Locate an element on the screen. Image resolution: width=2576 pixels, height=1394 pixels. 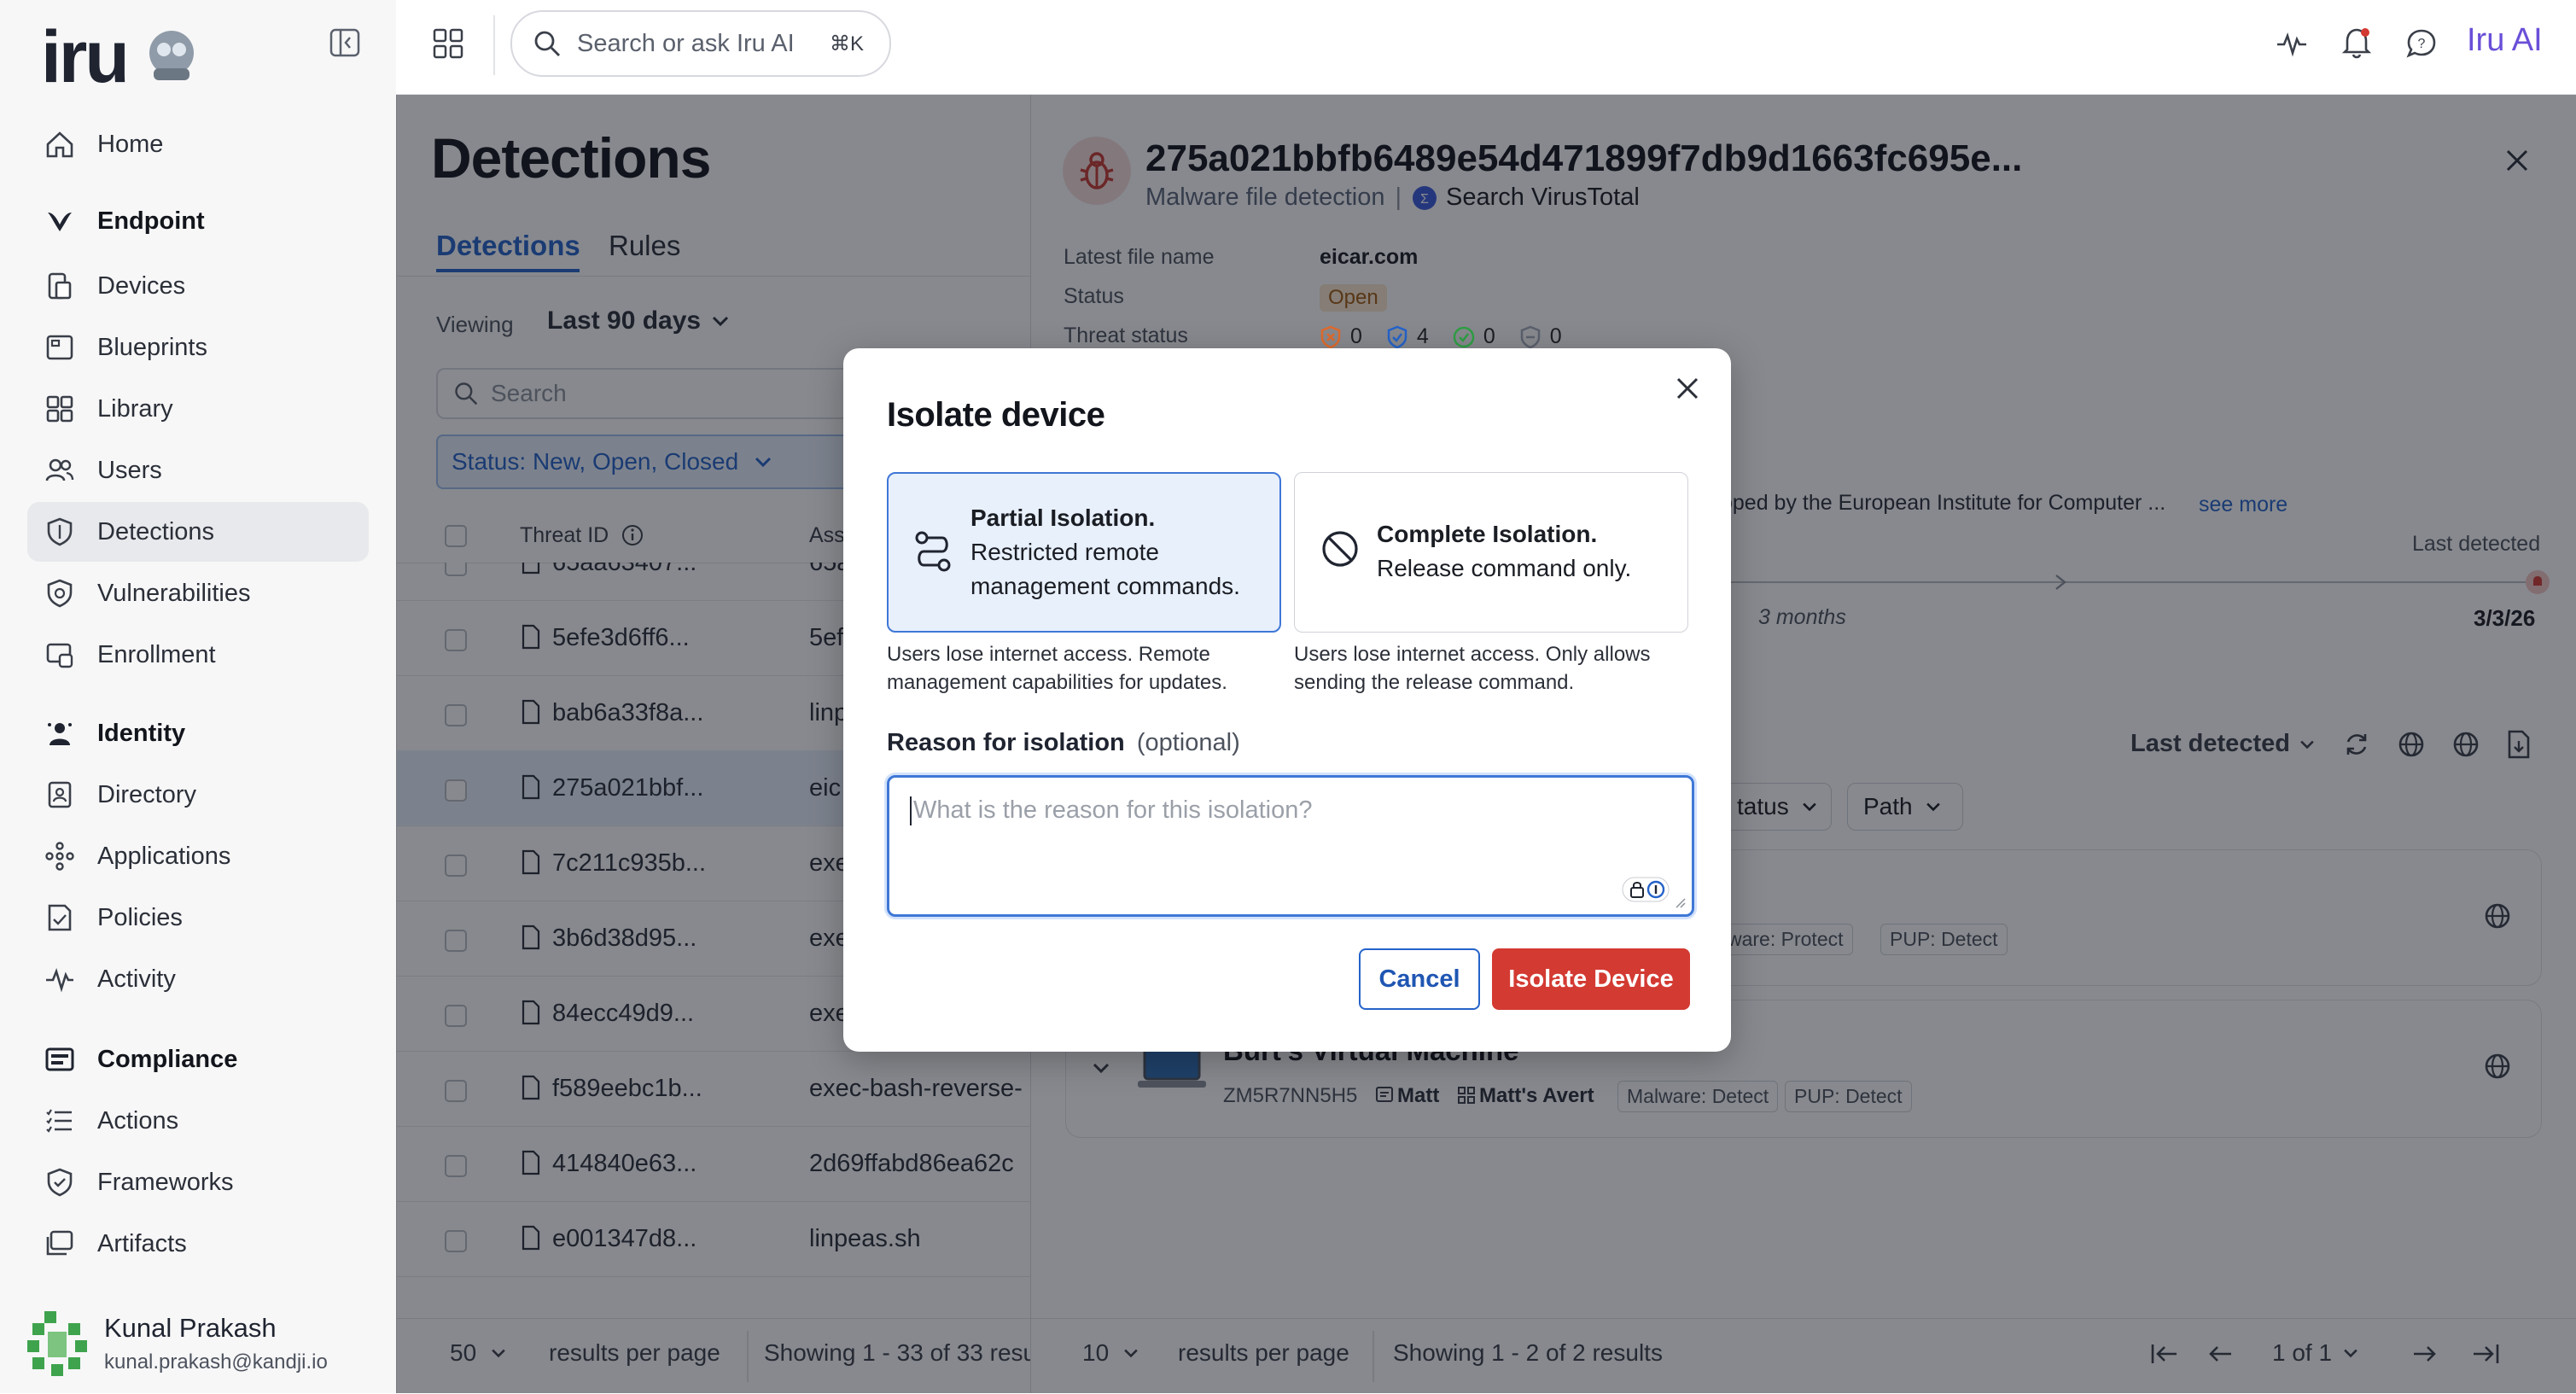
sidebar-item-label: Endpoint is located at coordinates (151, 221).